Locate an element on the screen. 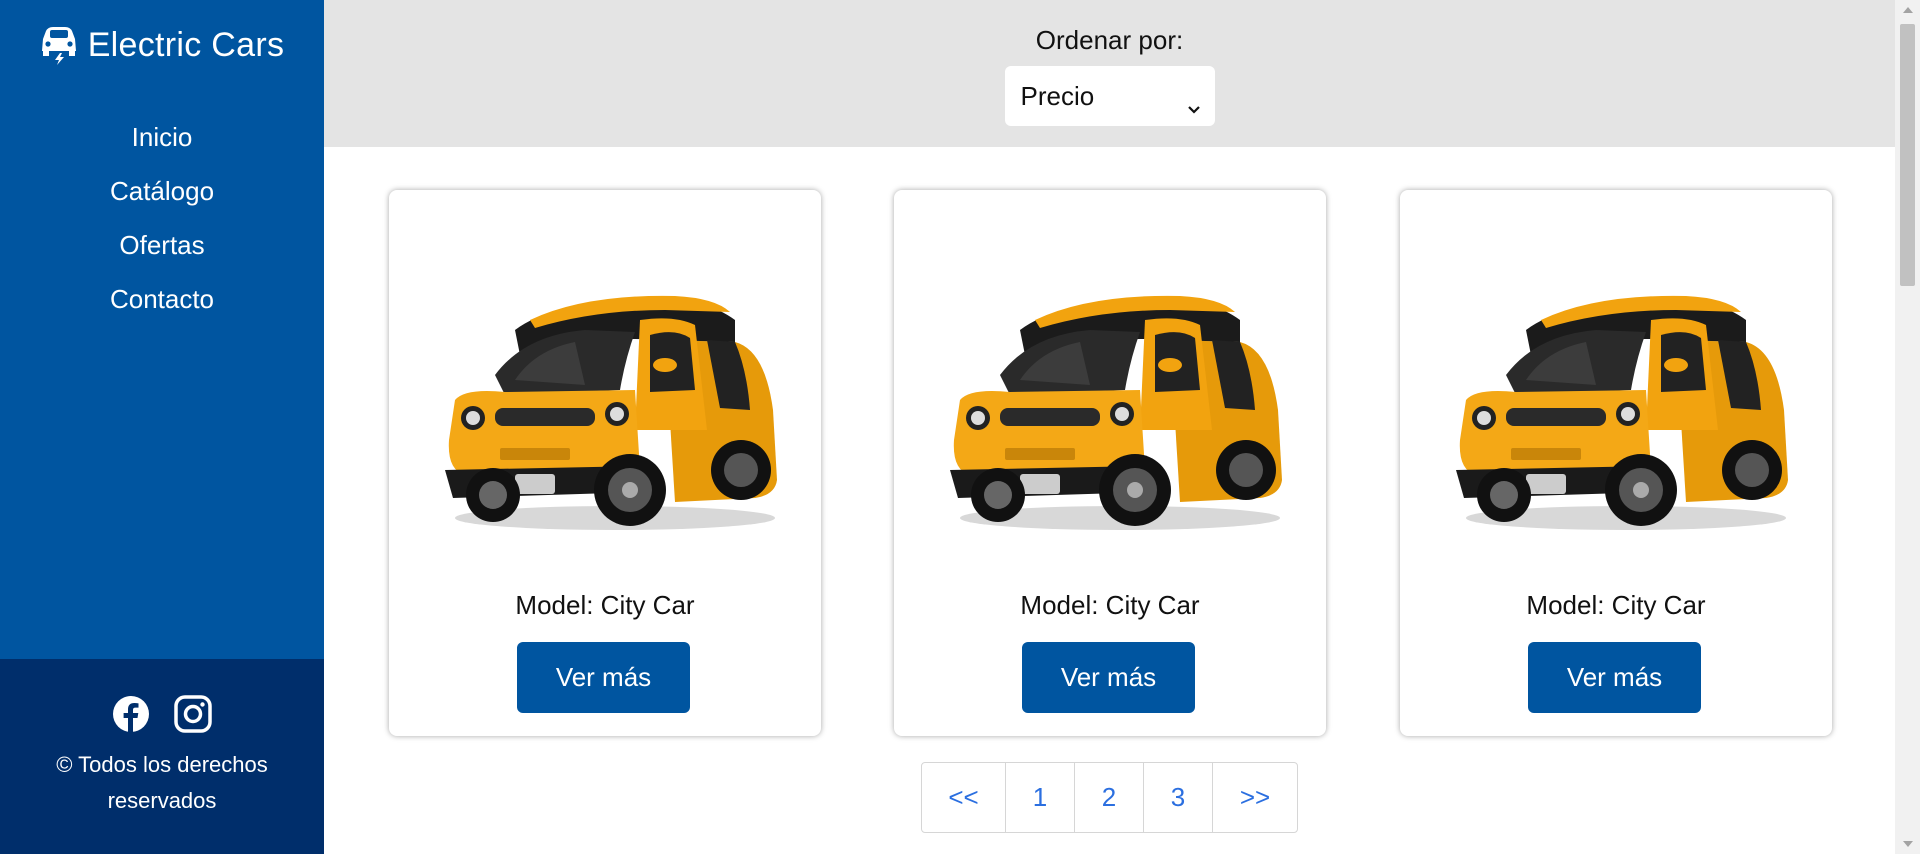  pagination-next: >> is located at coordinates (1255, 797).